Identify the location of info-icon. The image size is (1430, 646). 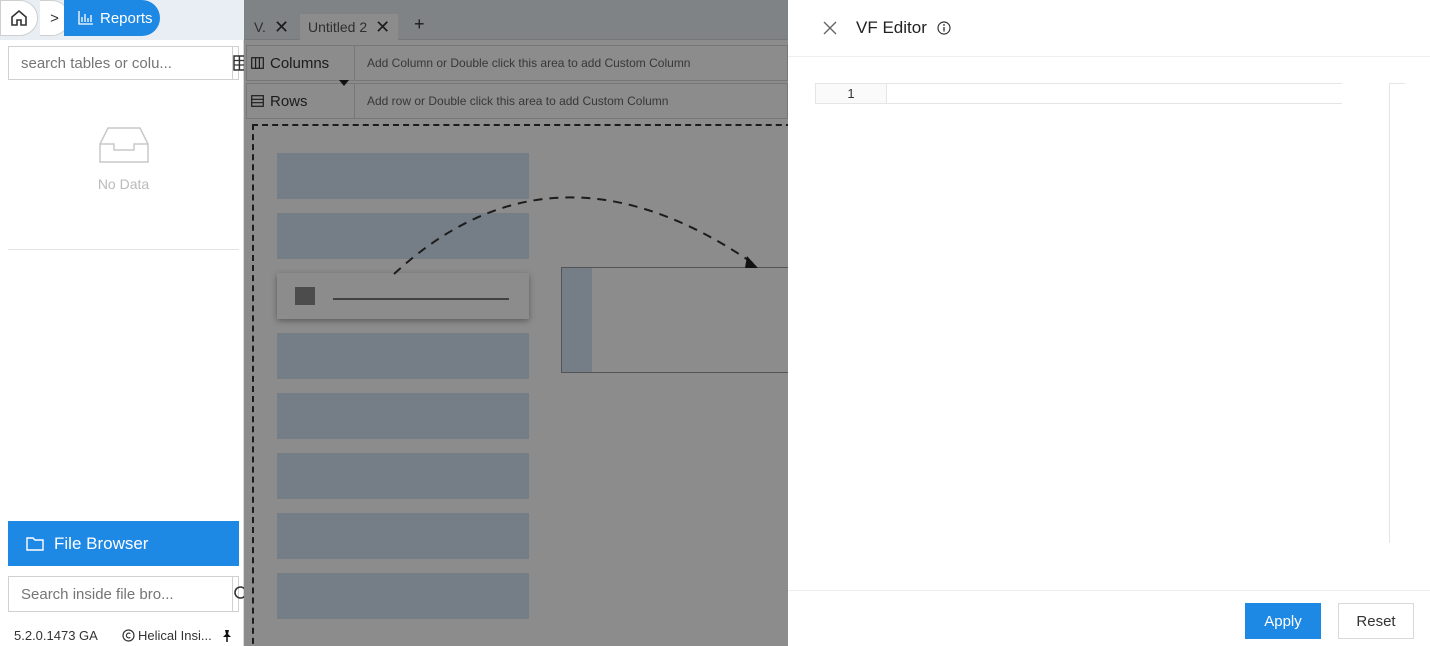
(944, 28).